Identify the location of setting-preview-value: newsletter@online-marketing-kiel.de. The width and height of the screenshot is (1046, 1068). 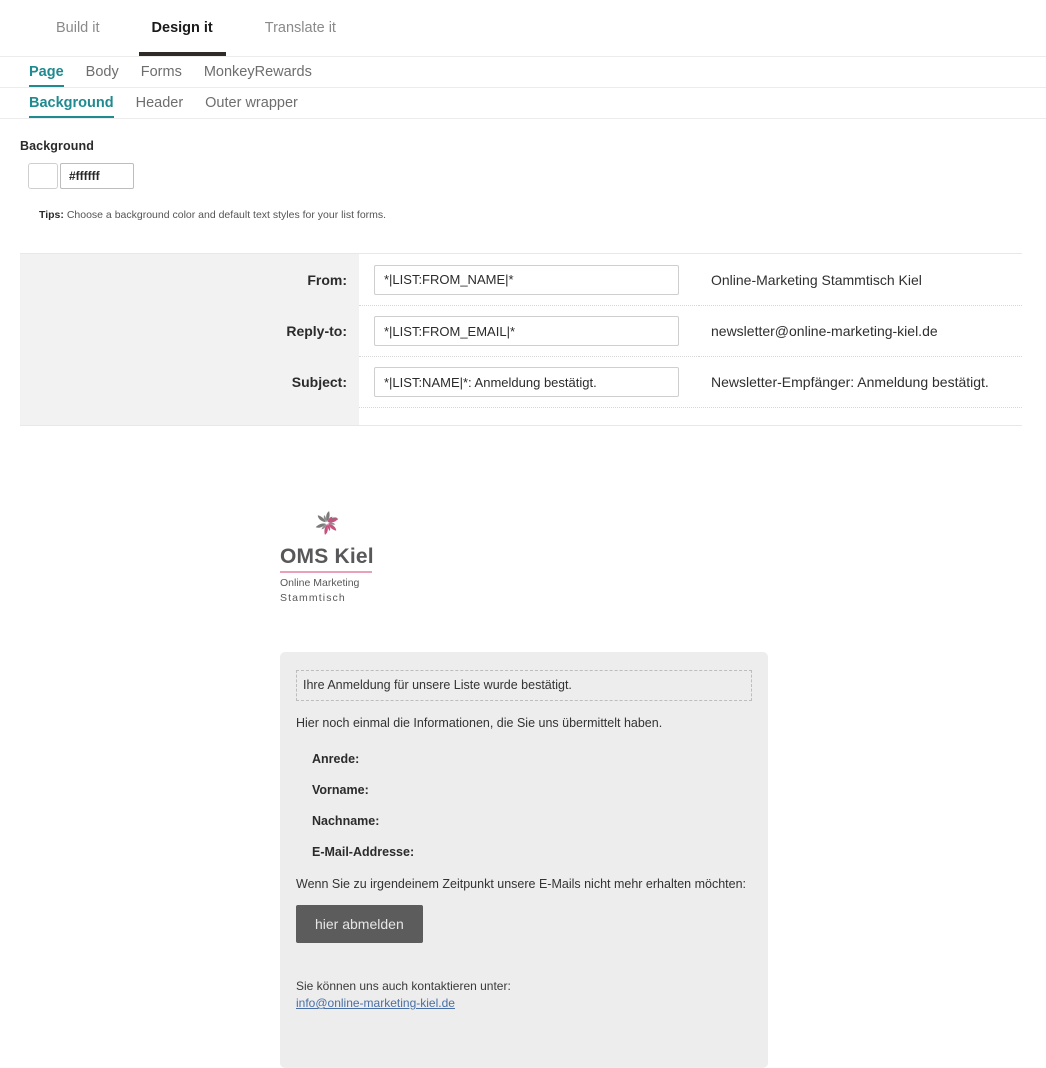
(860, 330).